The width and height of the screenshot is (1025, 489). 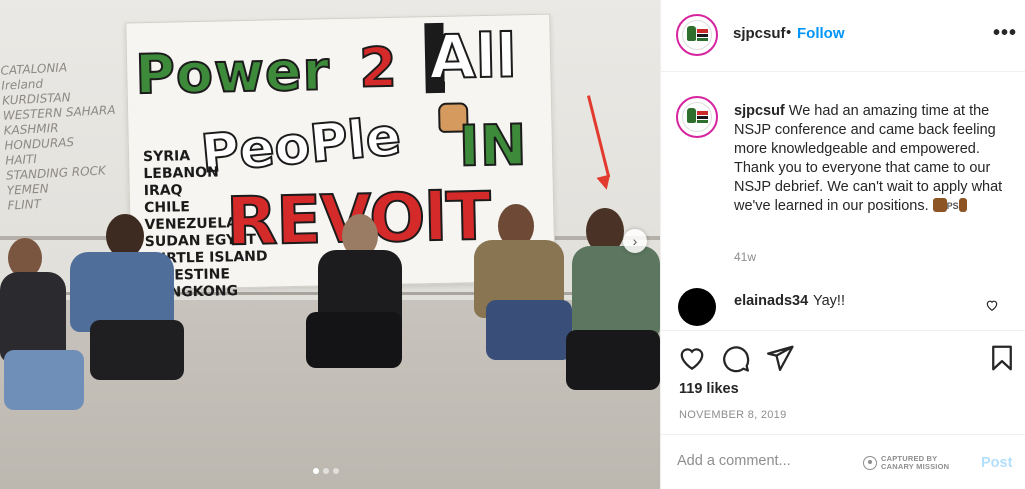 What do you see at coordinates (829, 301) in the screenshot?
I see `comment-text: Yay!!` at bounding box center [829, 301].